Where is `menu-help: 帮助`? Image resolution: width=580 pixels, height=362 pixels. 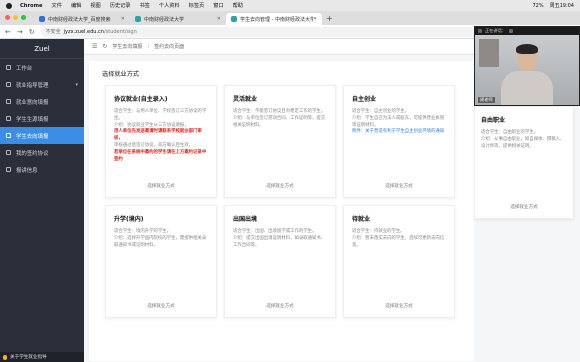
menu-help: 帮助 is located at coordinates (238, 5).